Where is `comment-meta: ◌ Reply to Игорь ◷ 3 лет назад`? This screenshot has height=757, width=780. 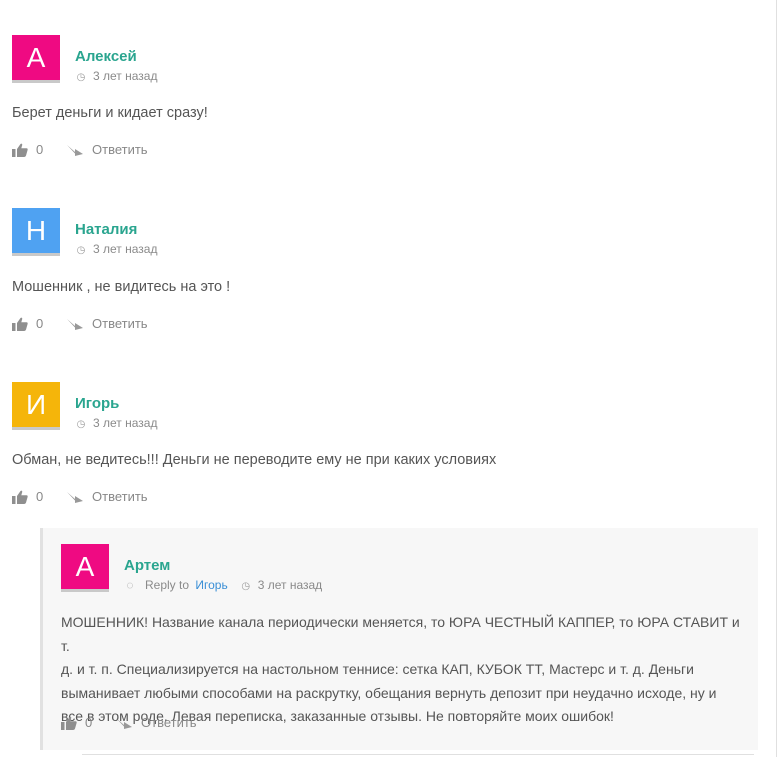
comment-meta: ◌ Reply to Игорь ◷ 3 лет назад is located at coordinates (223, 585).